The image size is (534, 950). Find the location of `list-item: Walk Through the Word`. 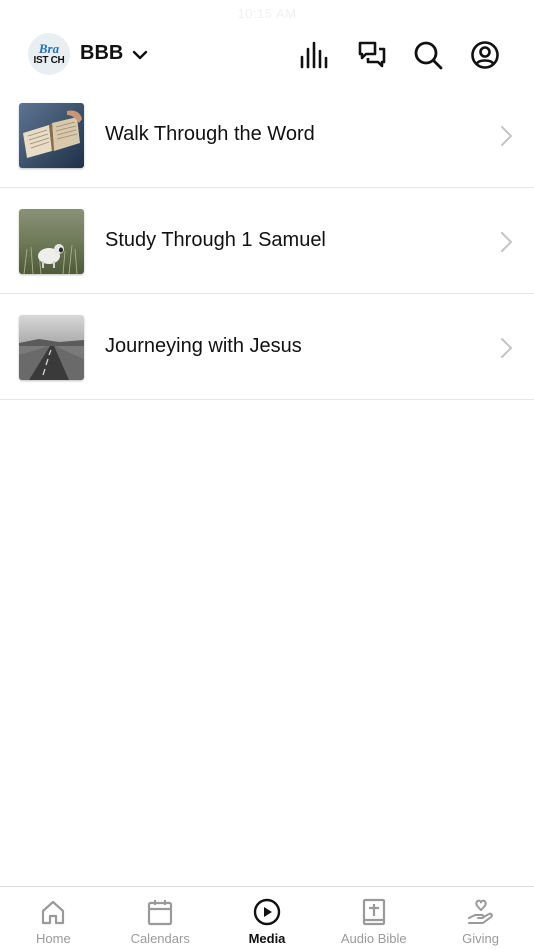

list-item: Walk Through the Word is located at coordinates (267, 135).